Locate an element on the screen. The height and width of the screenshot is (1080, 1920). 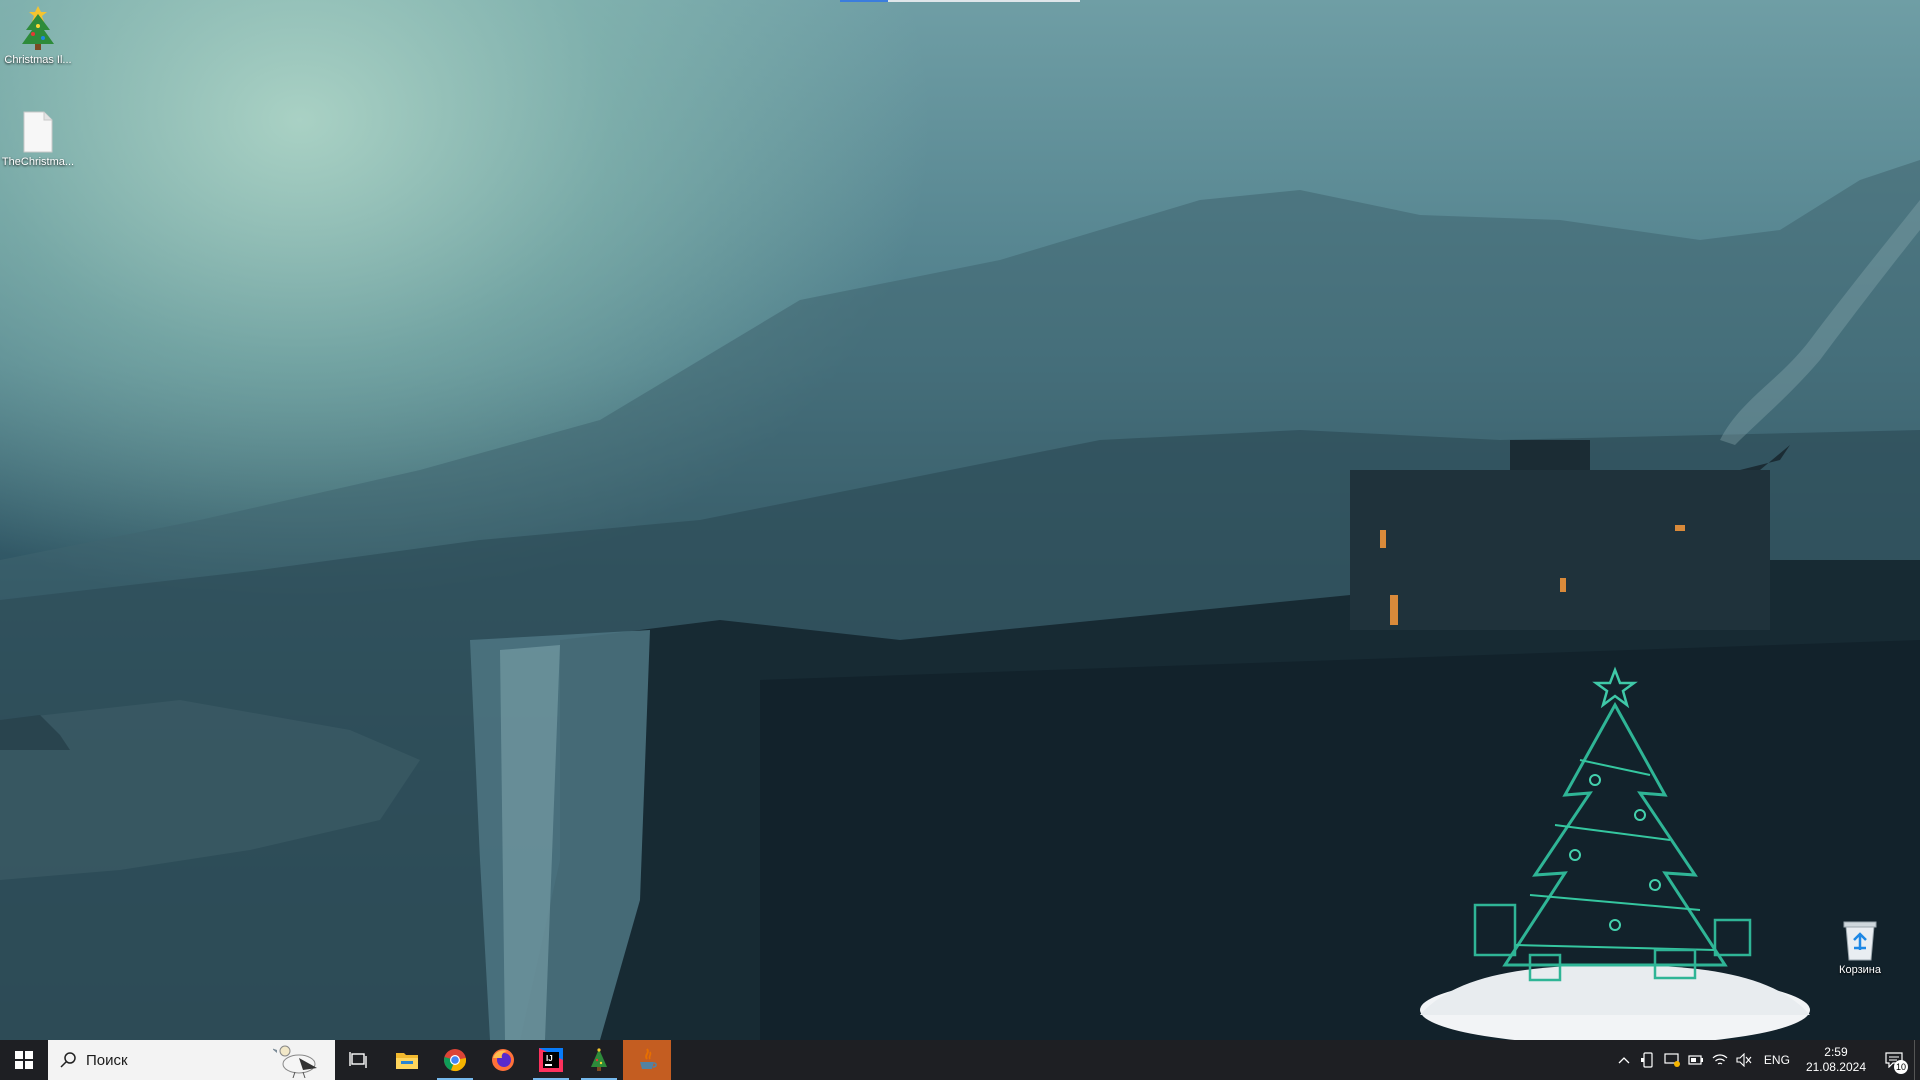
clock-time: 2:59 is located at coordinates (1836, 1052).